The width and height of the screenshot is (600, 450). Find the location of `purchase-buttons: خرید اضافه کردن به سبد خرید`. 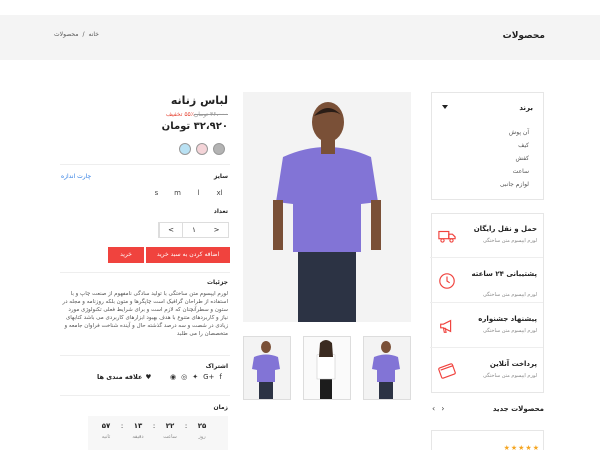

purchase-buttons: خرید اضافه کردن به سبد خرید is located at coordinates (169, 255).